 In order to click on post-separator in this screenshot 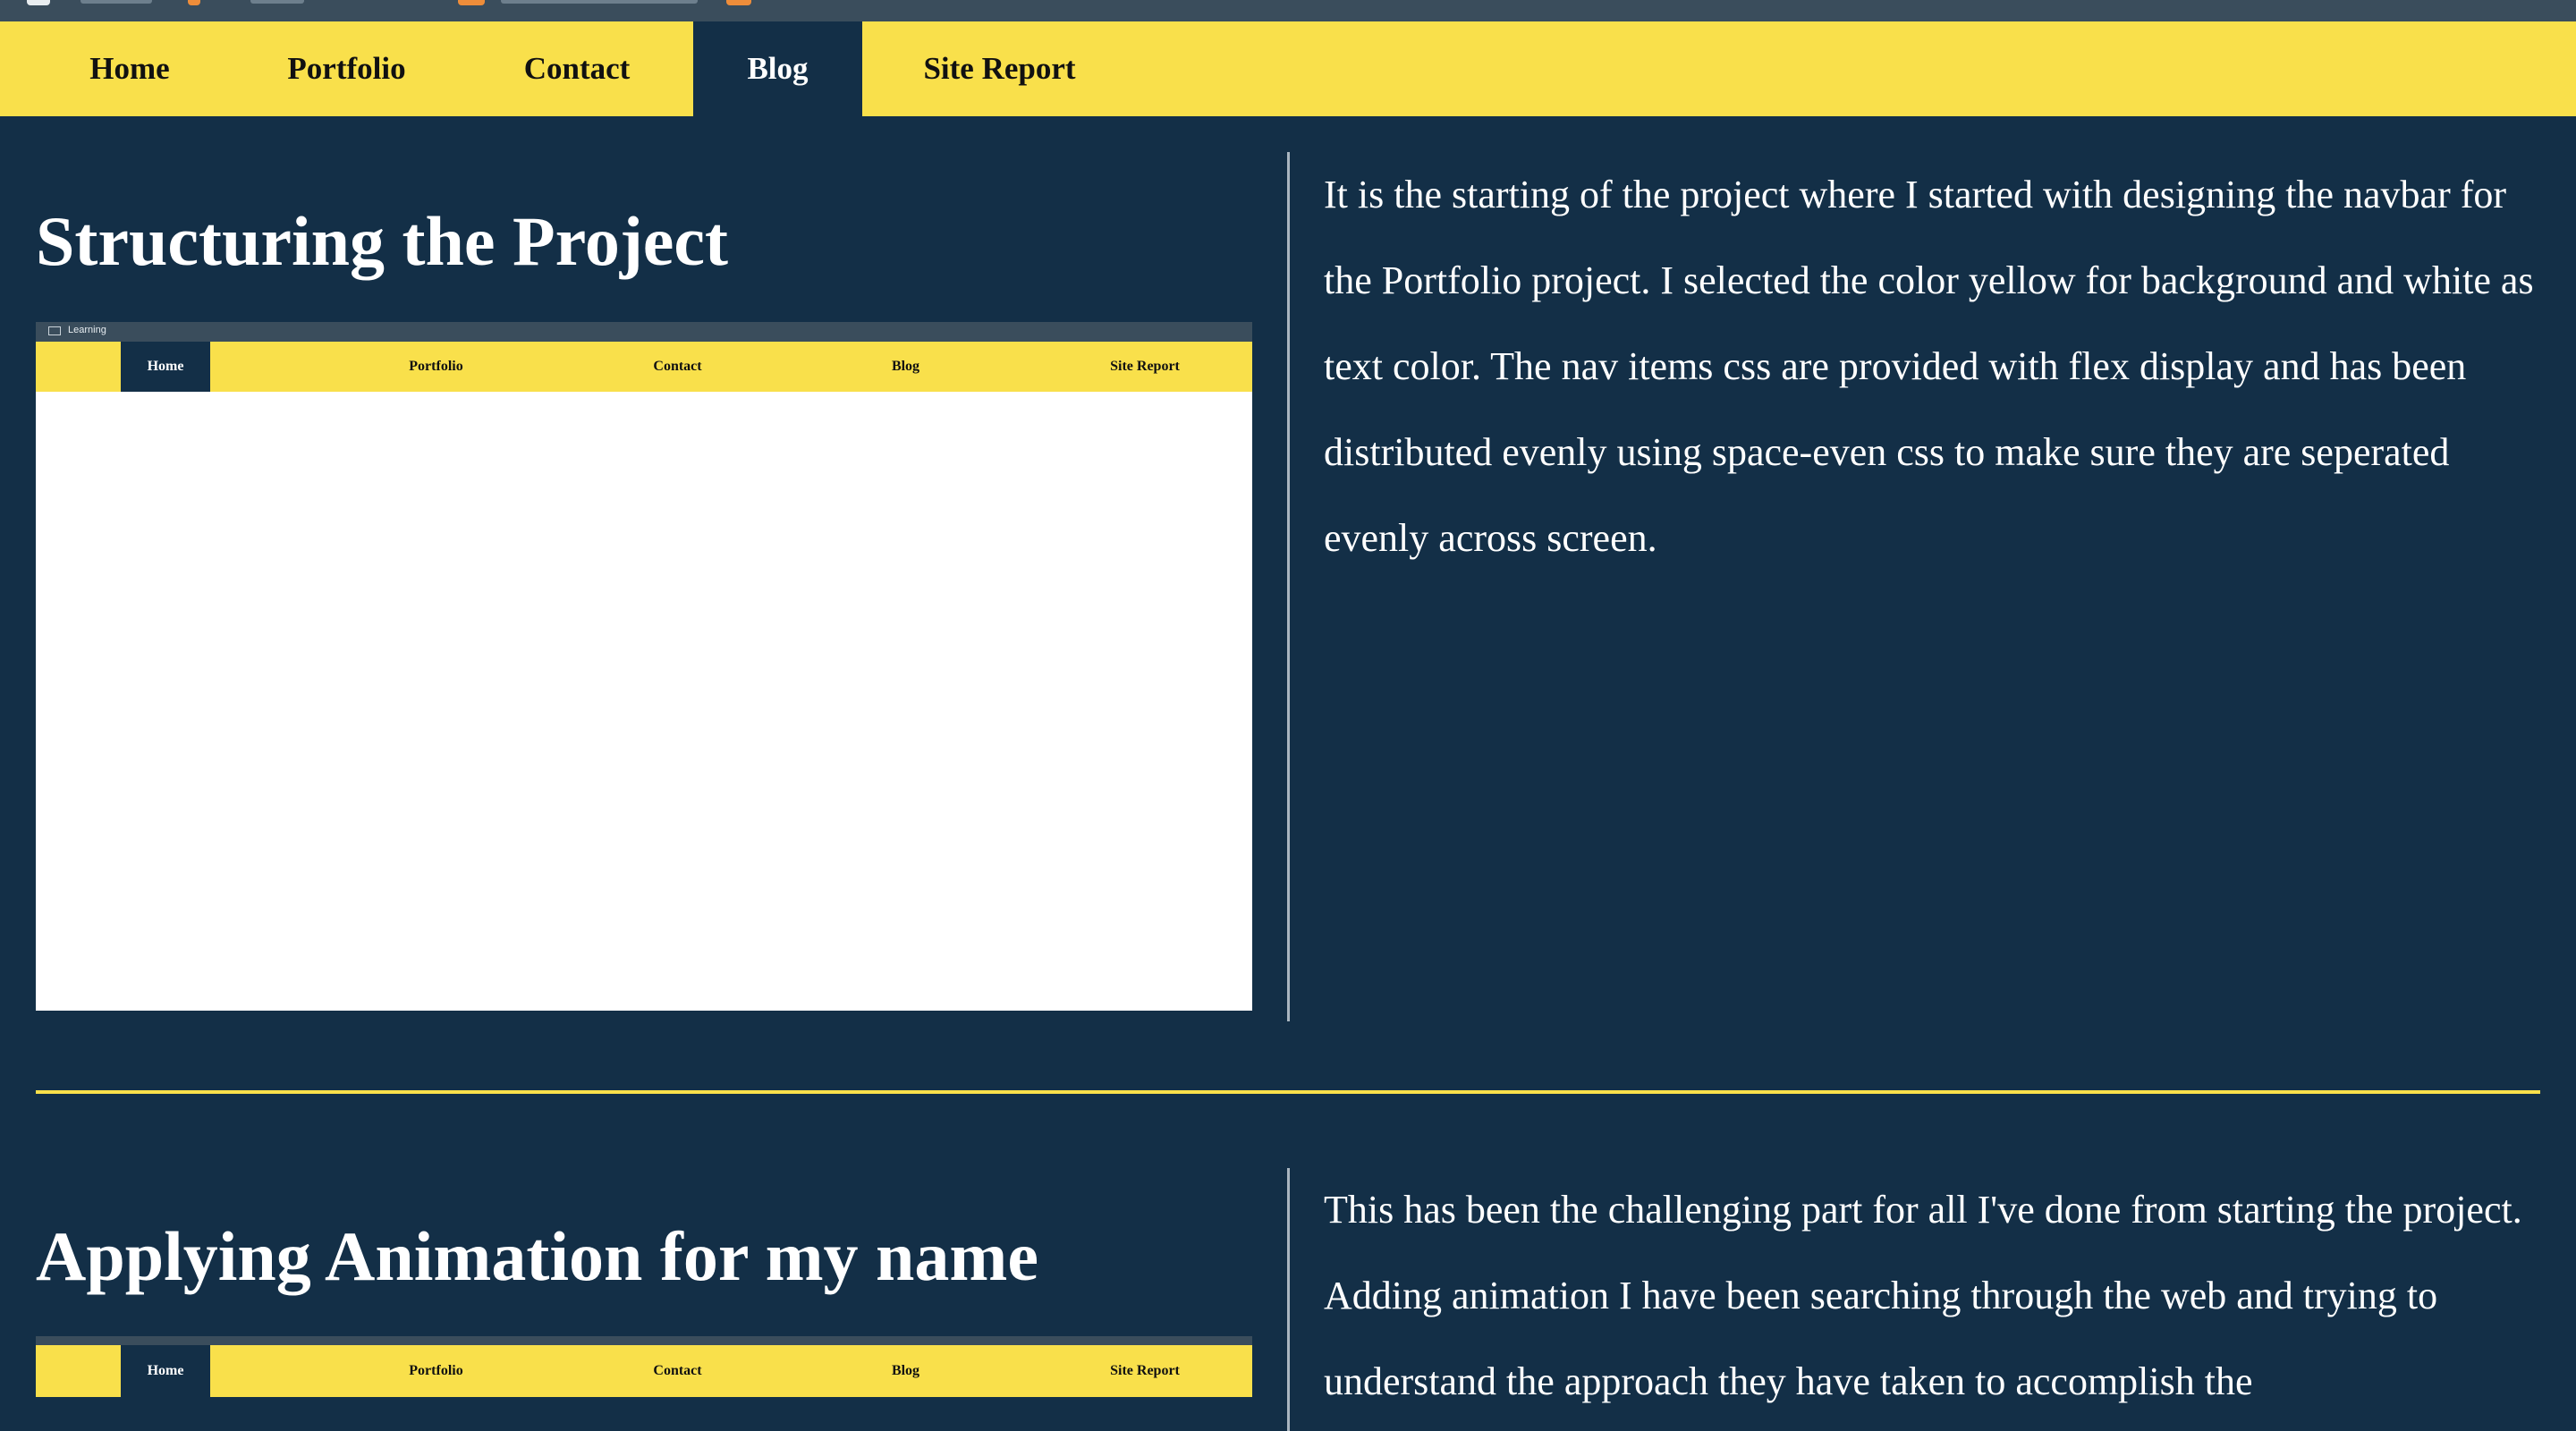, I will do `click(1288, 1092)`.